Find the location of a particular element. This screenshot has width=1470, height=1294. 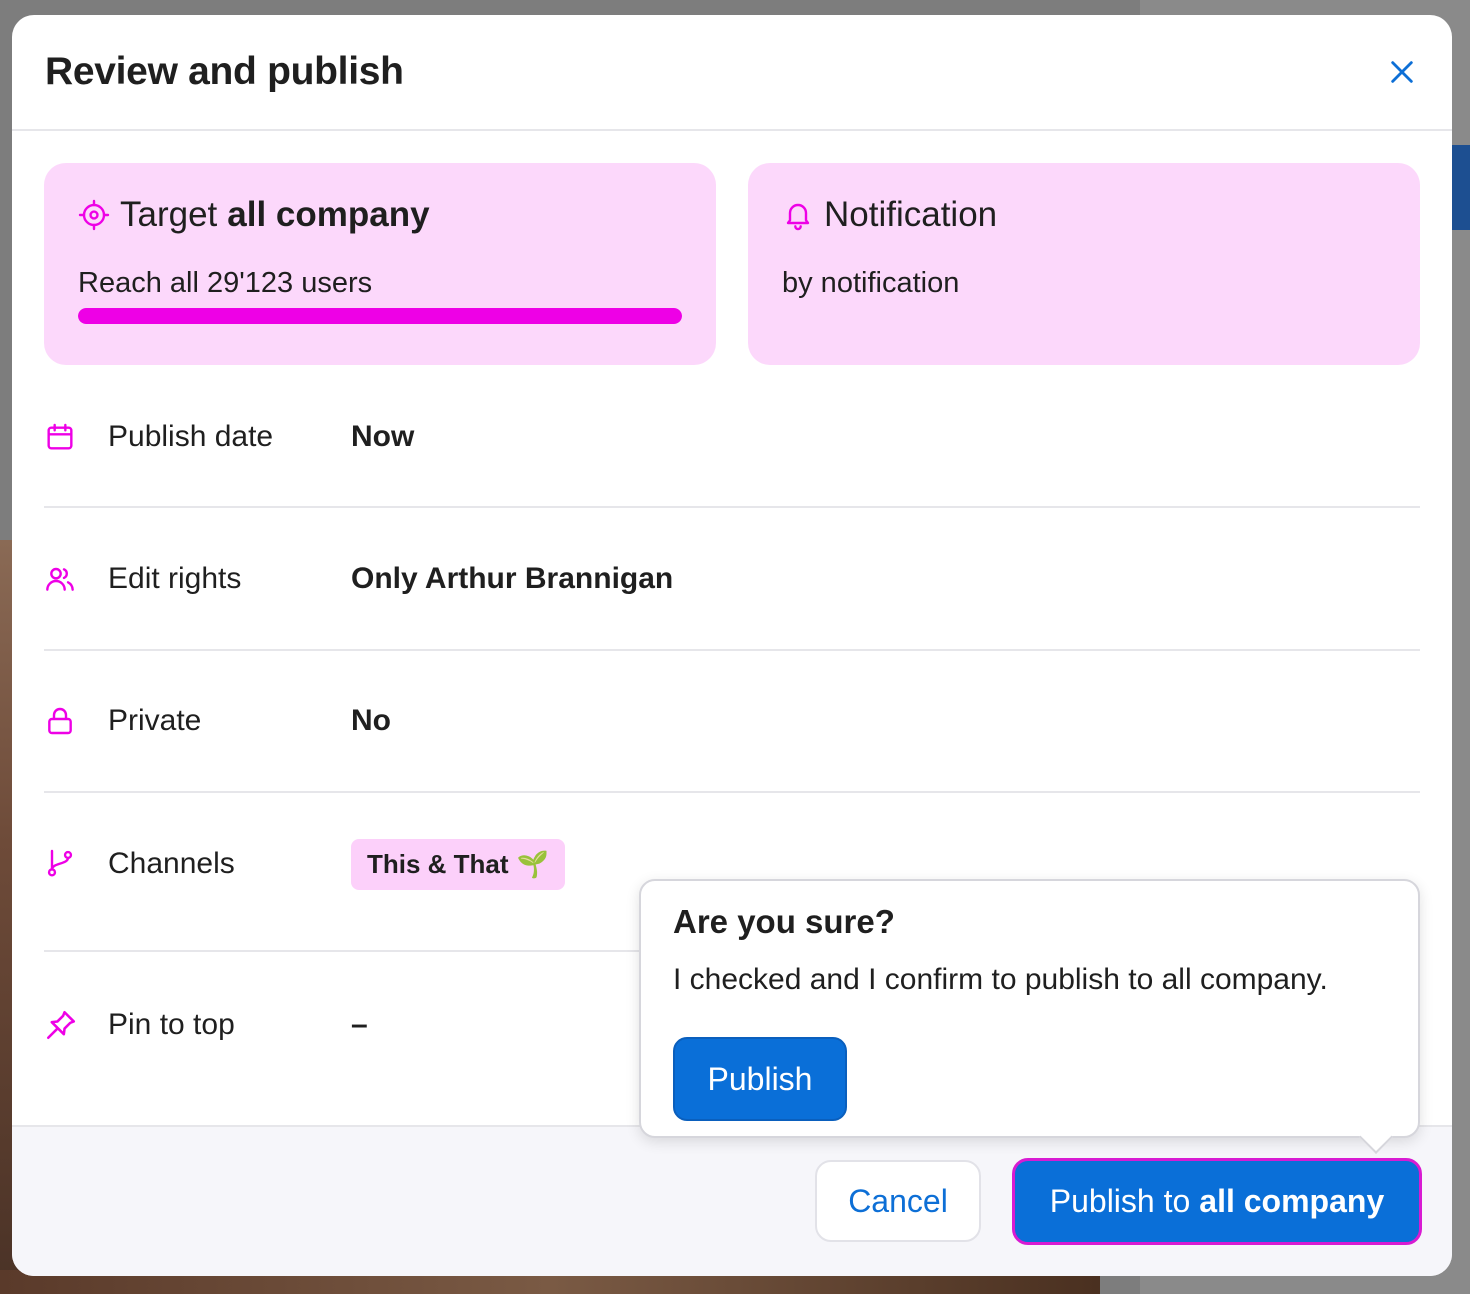

bell-icon is located at coordinates (798, 215).